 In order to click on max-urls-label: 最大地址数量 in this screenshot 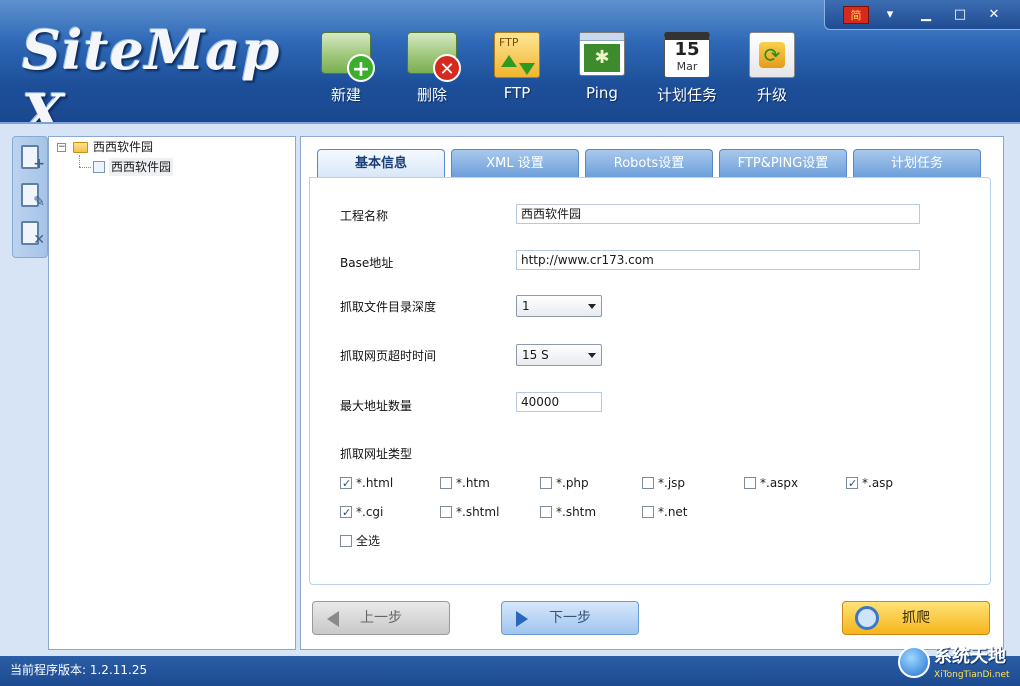, I will do `click(376, 406)`.